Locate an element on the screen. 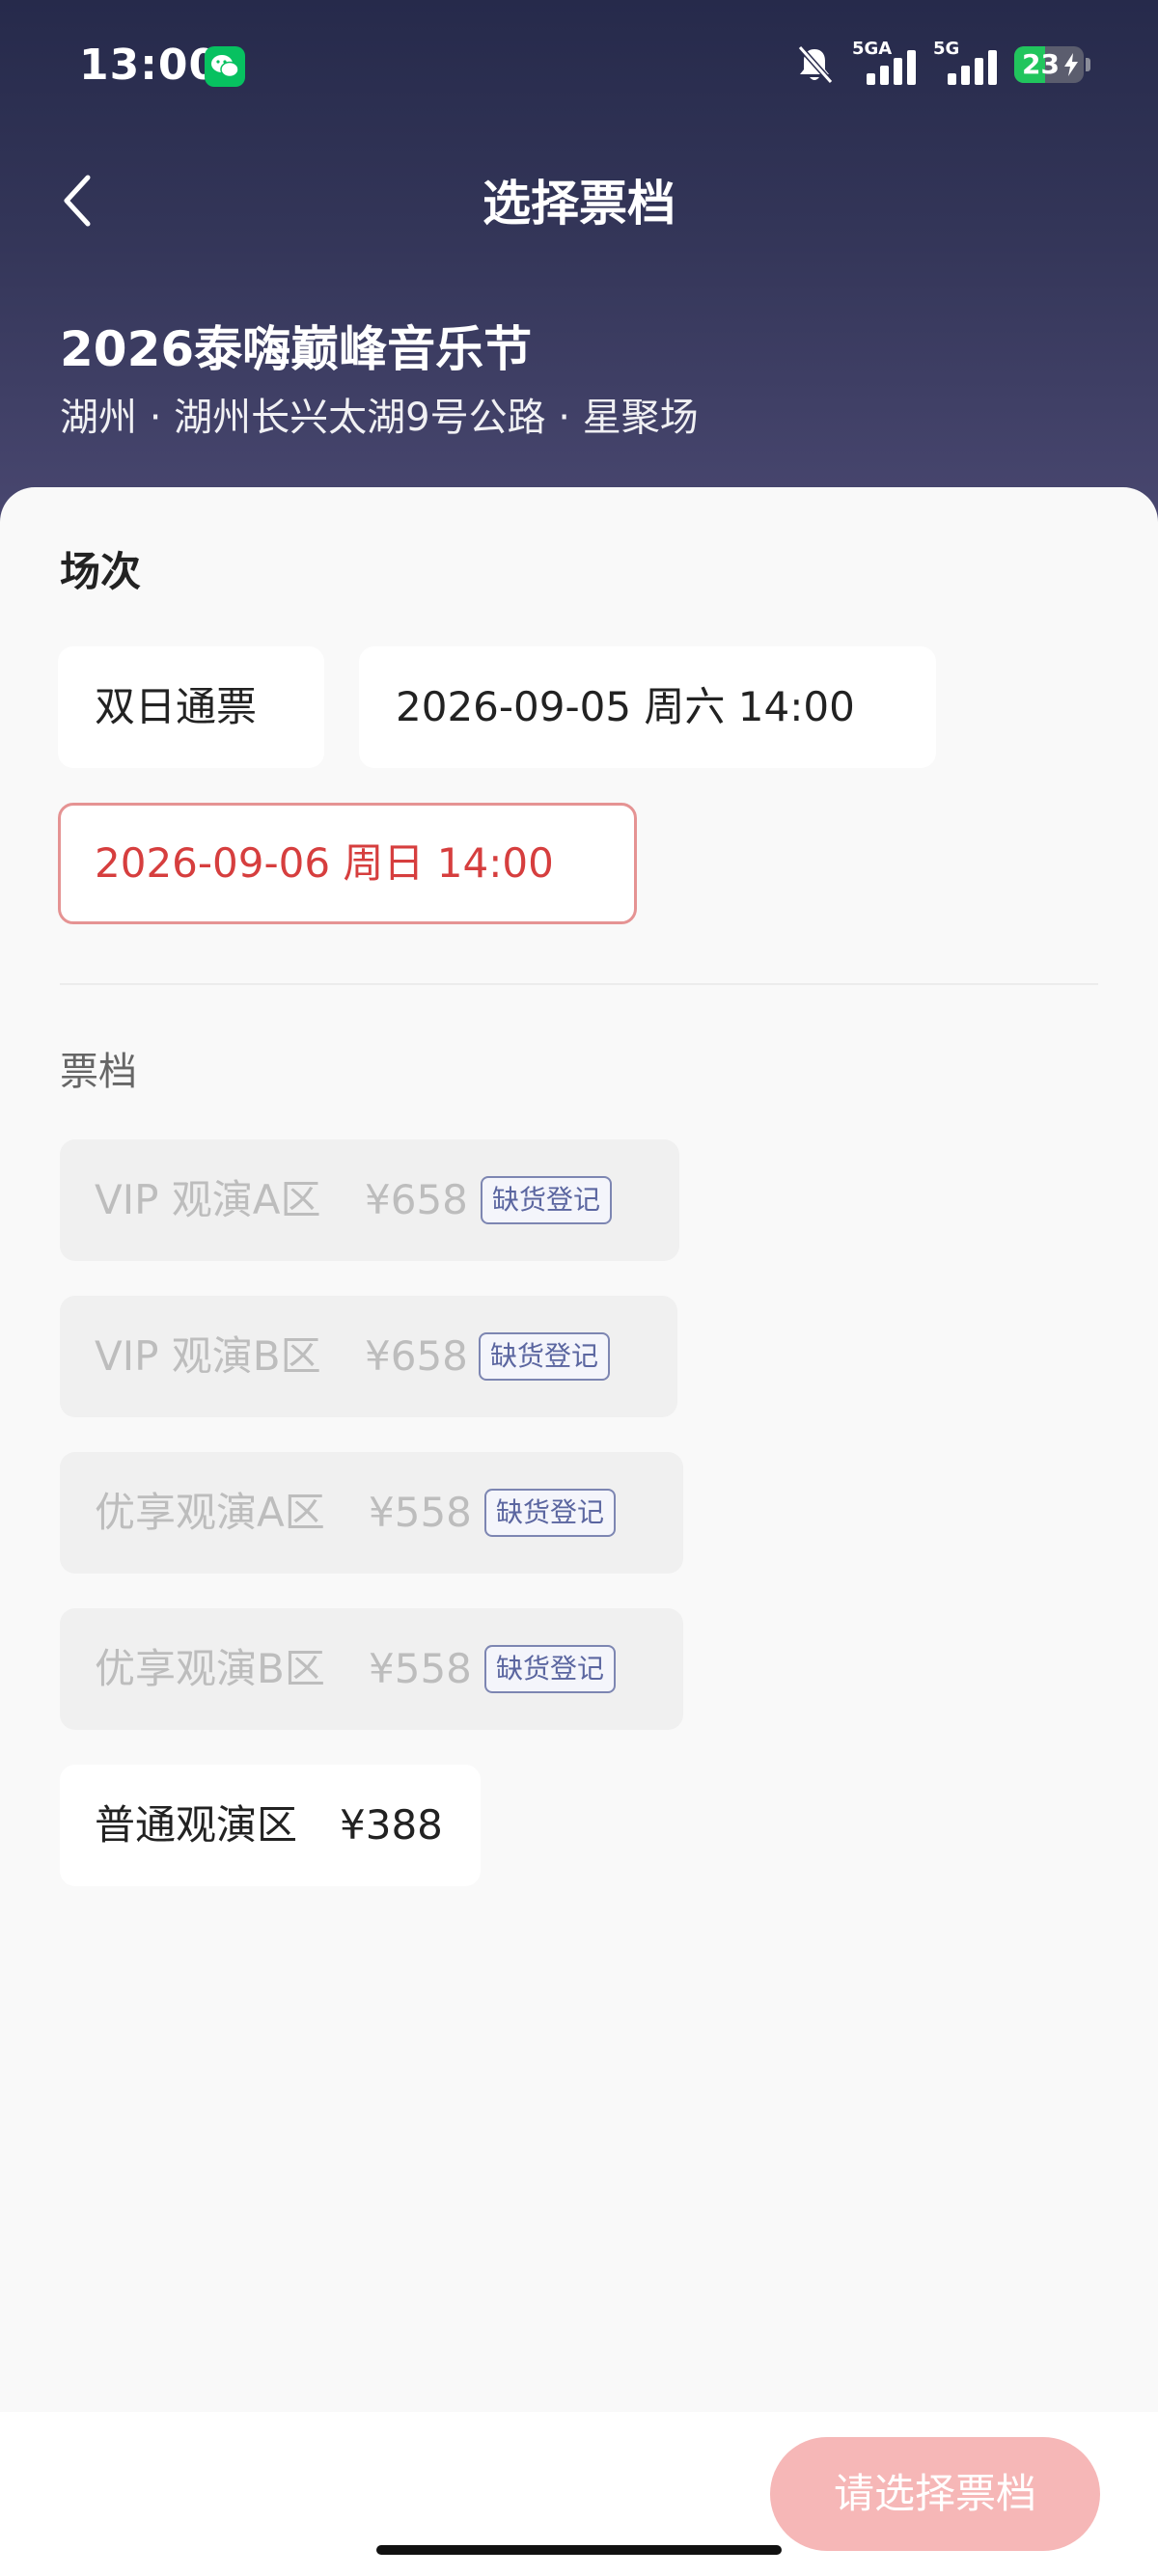  tier-option-vip-b: VIP 观演B区 ¥658 缺货登记 is located at coordinates (368, 1356).